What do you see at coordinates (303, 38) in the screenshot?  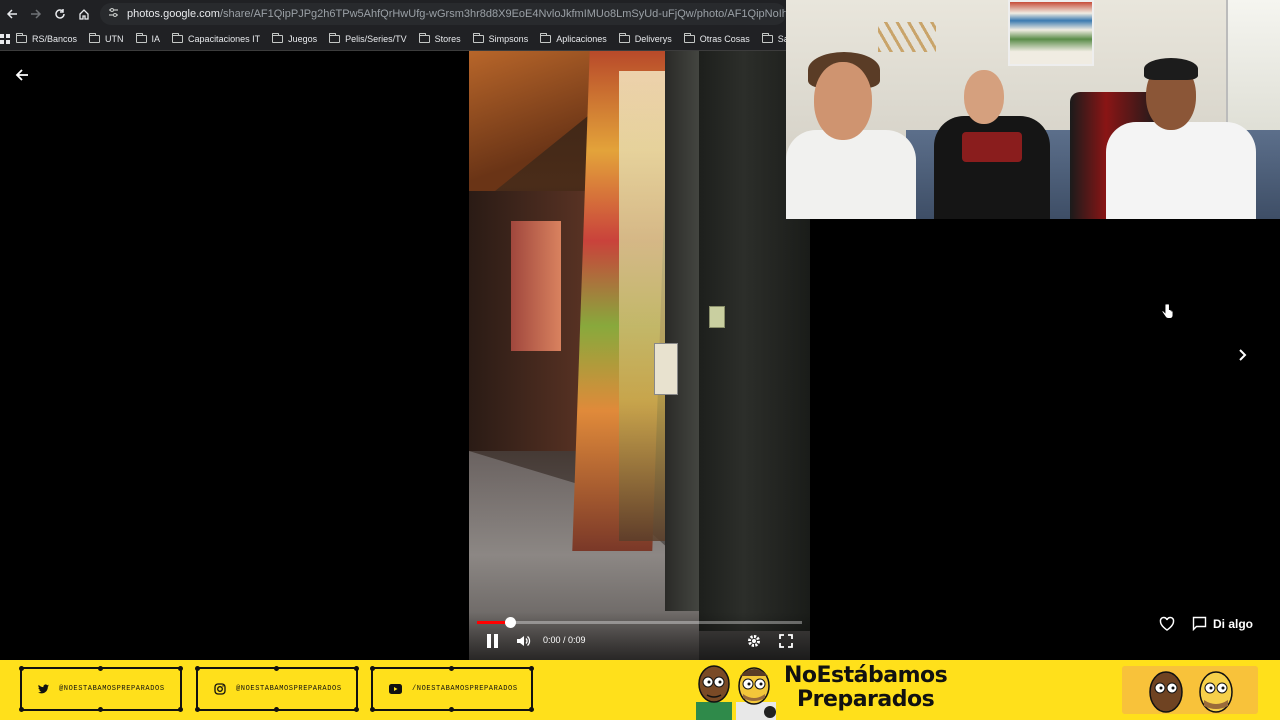 I see `bookmark-label: Juegos` at bounding box center [303, 38].